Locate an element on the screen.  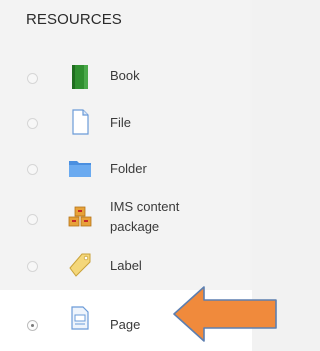
resource-option-book: Book is located at coordinates (126, 78).